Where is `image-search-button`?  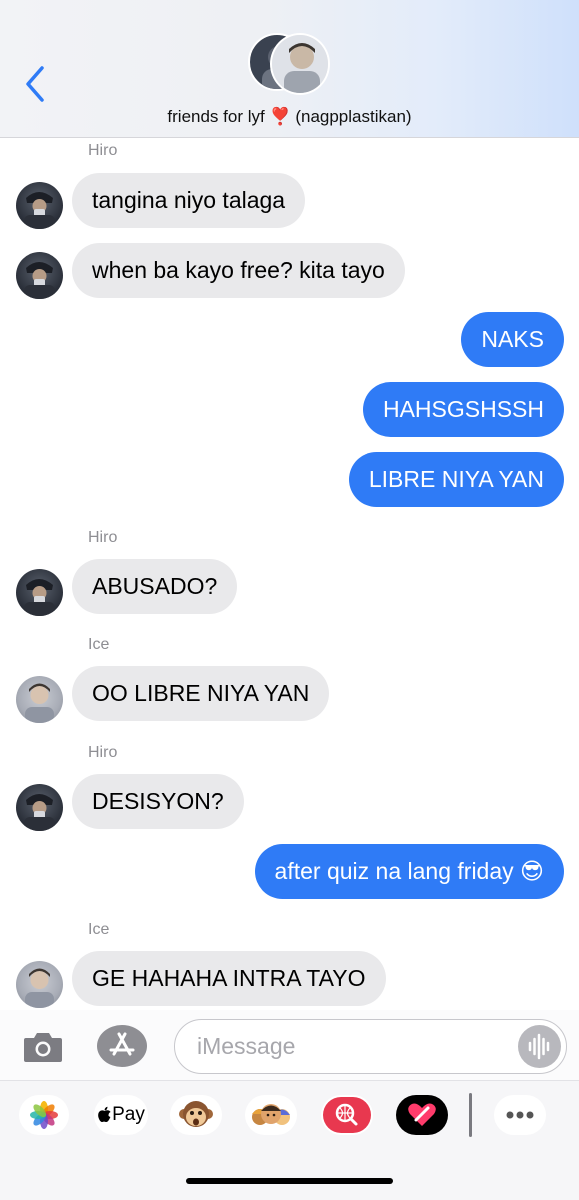
image-search-button is located at coordinates (347, 1115).